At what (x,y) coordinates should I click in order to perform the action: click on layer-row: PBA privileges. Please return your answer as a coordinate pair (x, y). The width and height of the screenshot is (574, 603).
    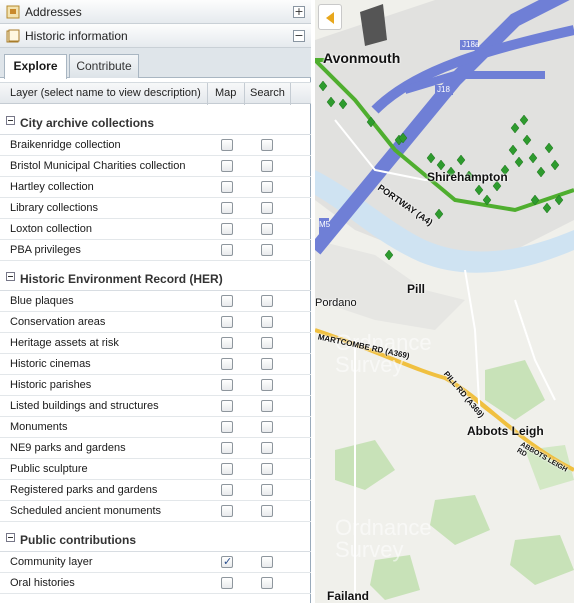
    Looking at the image, I should click on (155, 250).